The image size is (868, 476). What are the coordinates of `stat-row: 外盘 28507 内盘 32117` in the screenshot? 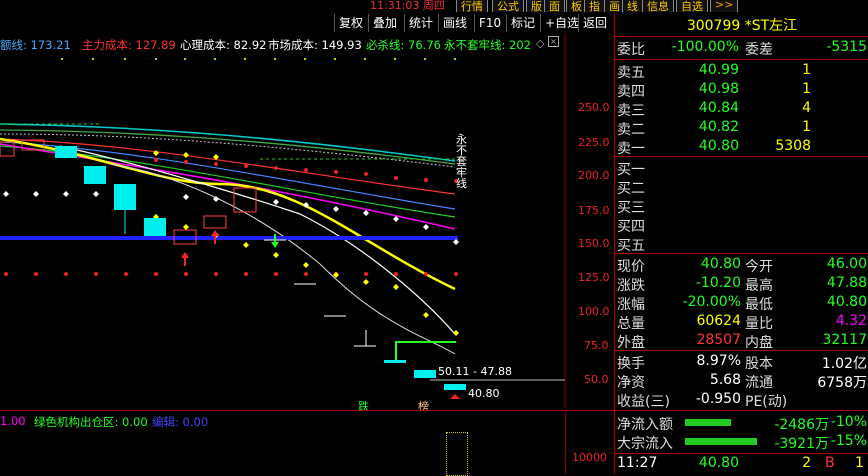 It's located at (742, 341).